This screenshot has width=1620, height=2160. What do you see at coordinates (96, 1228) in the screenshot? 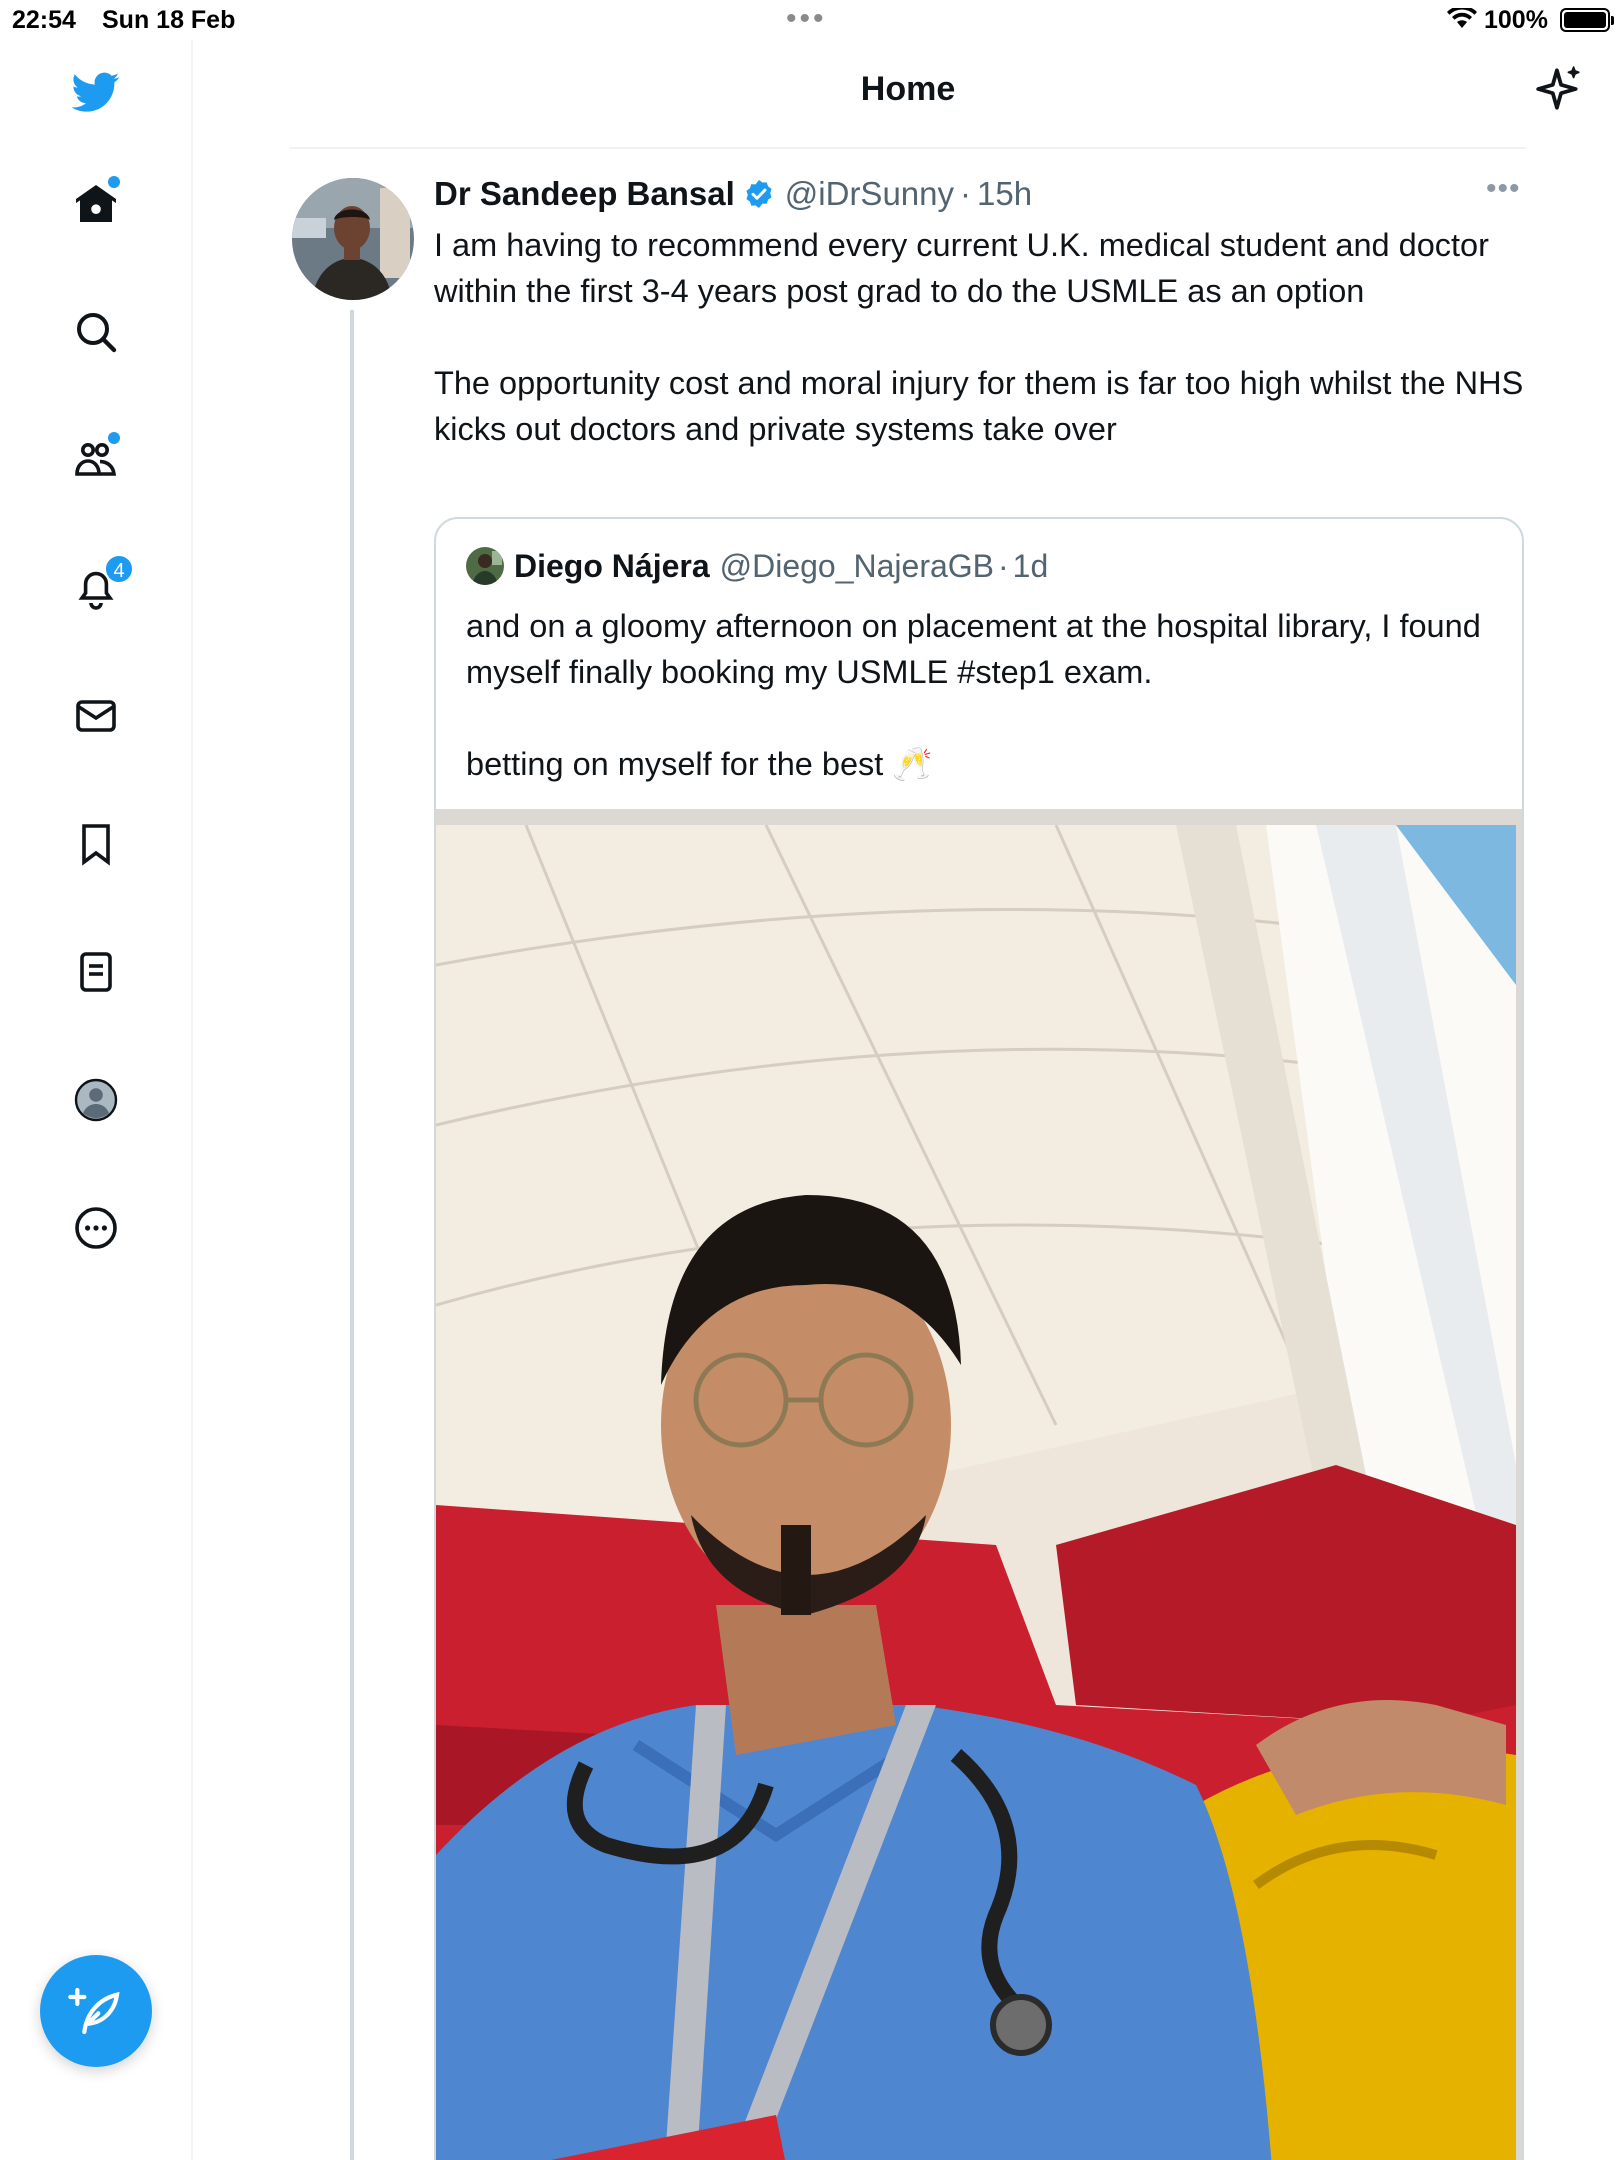
I see `more-icon` at bounding box center [96, 1228].